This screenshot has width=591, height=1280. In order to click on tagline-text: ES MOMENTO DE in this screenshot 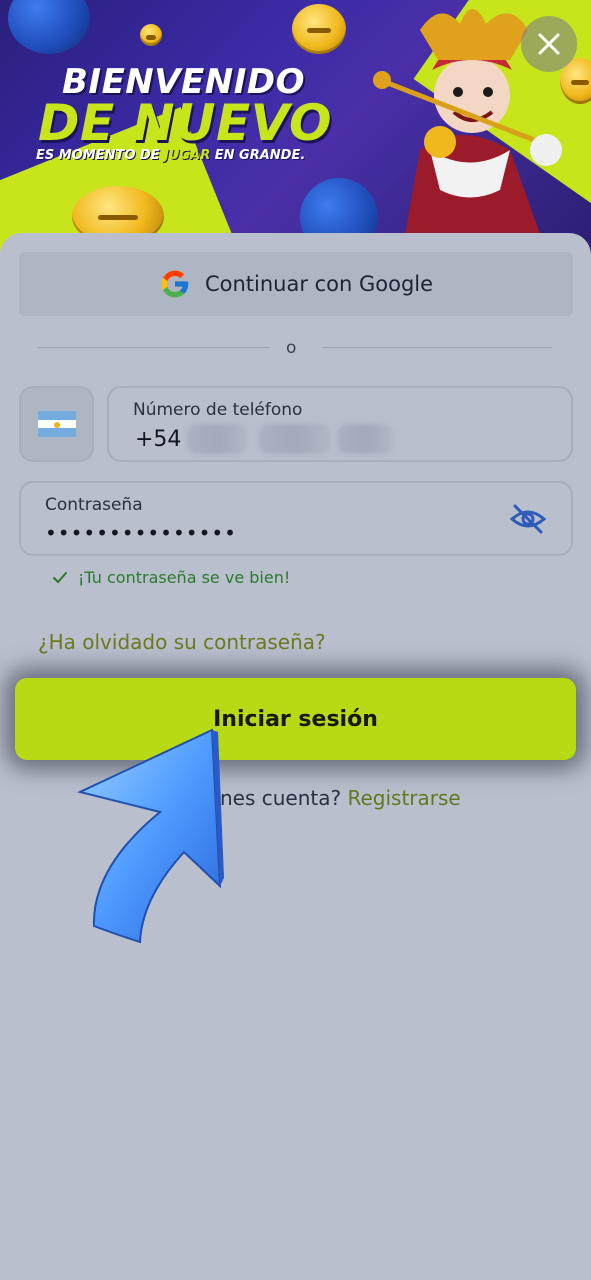, I will do `click(100, 155)`.